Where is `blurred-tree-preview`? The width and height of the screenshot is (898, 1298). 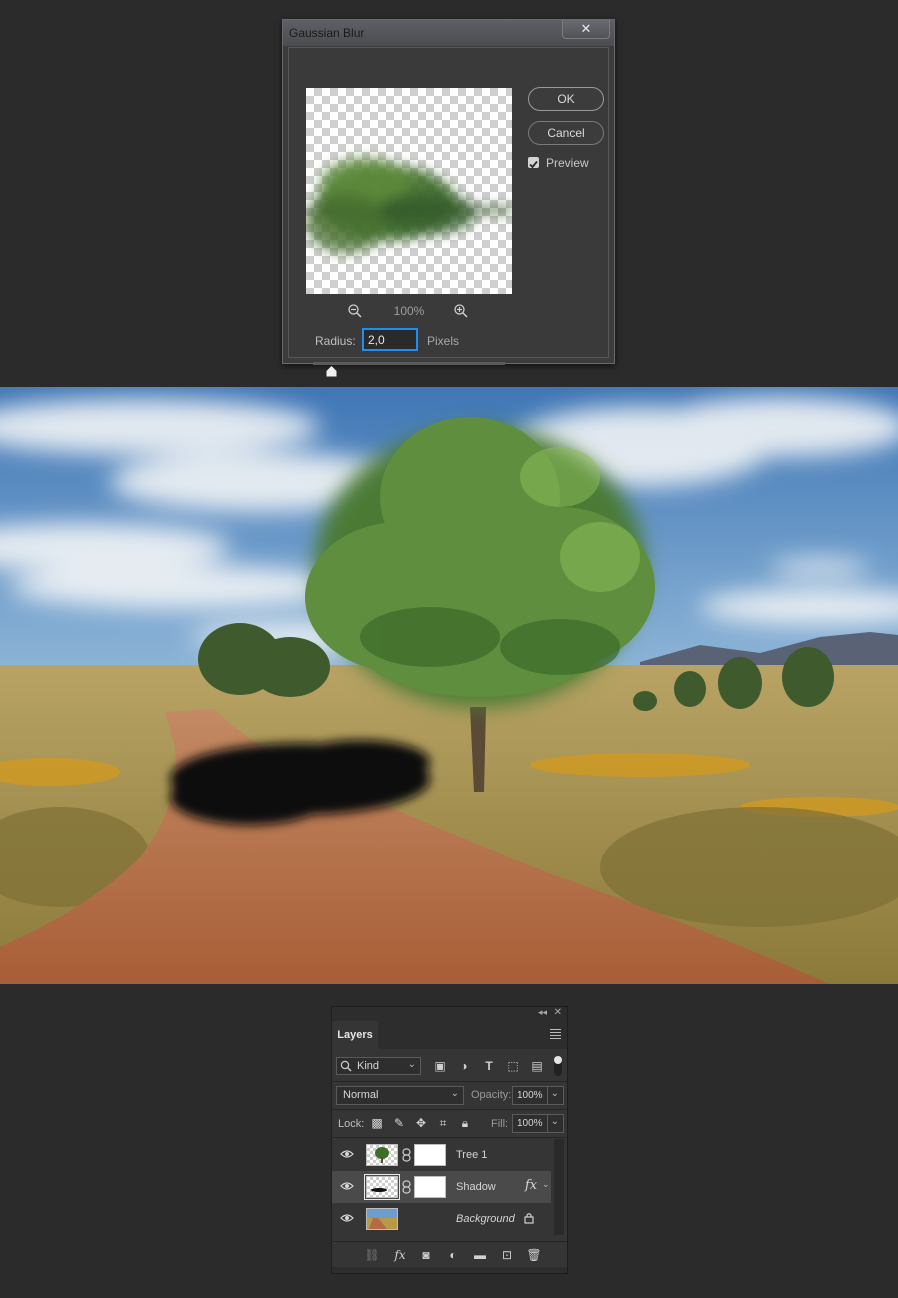 blurred-tree-preview is located at coordinates (409, 205).